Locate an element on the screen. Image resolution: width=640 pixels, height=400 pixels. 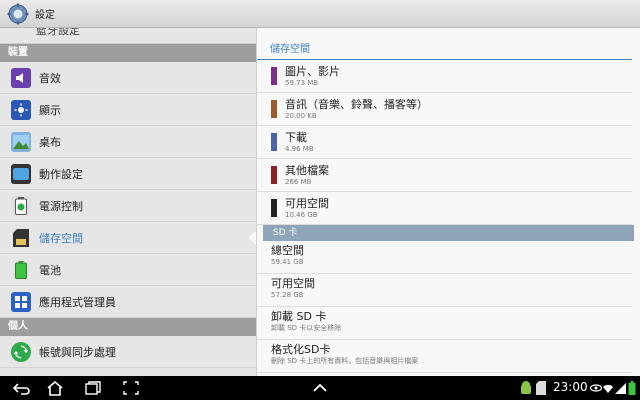
sidebar-item-label: 電池 is located at coordinates (50, 270).